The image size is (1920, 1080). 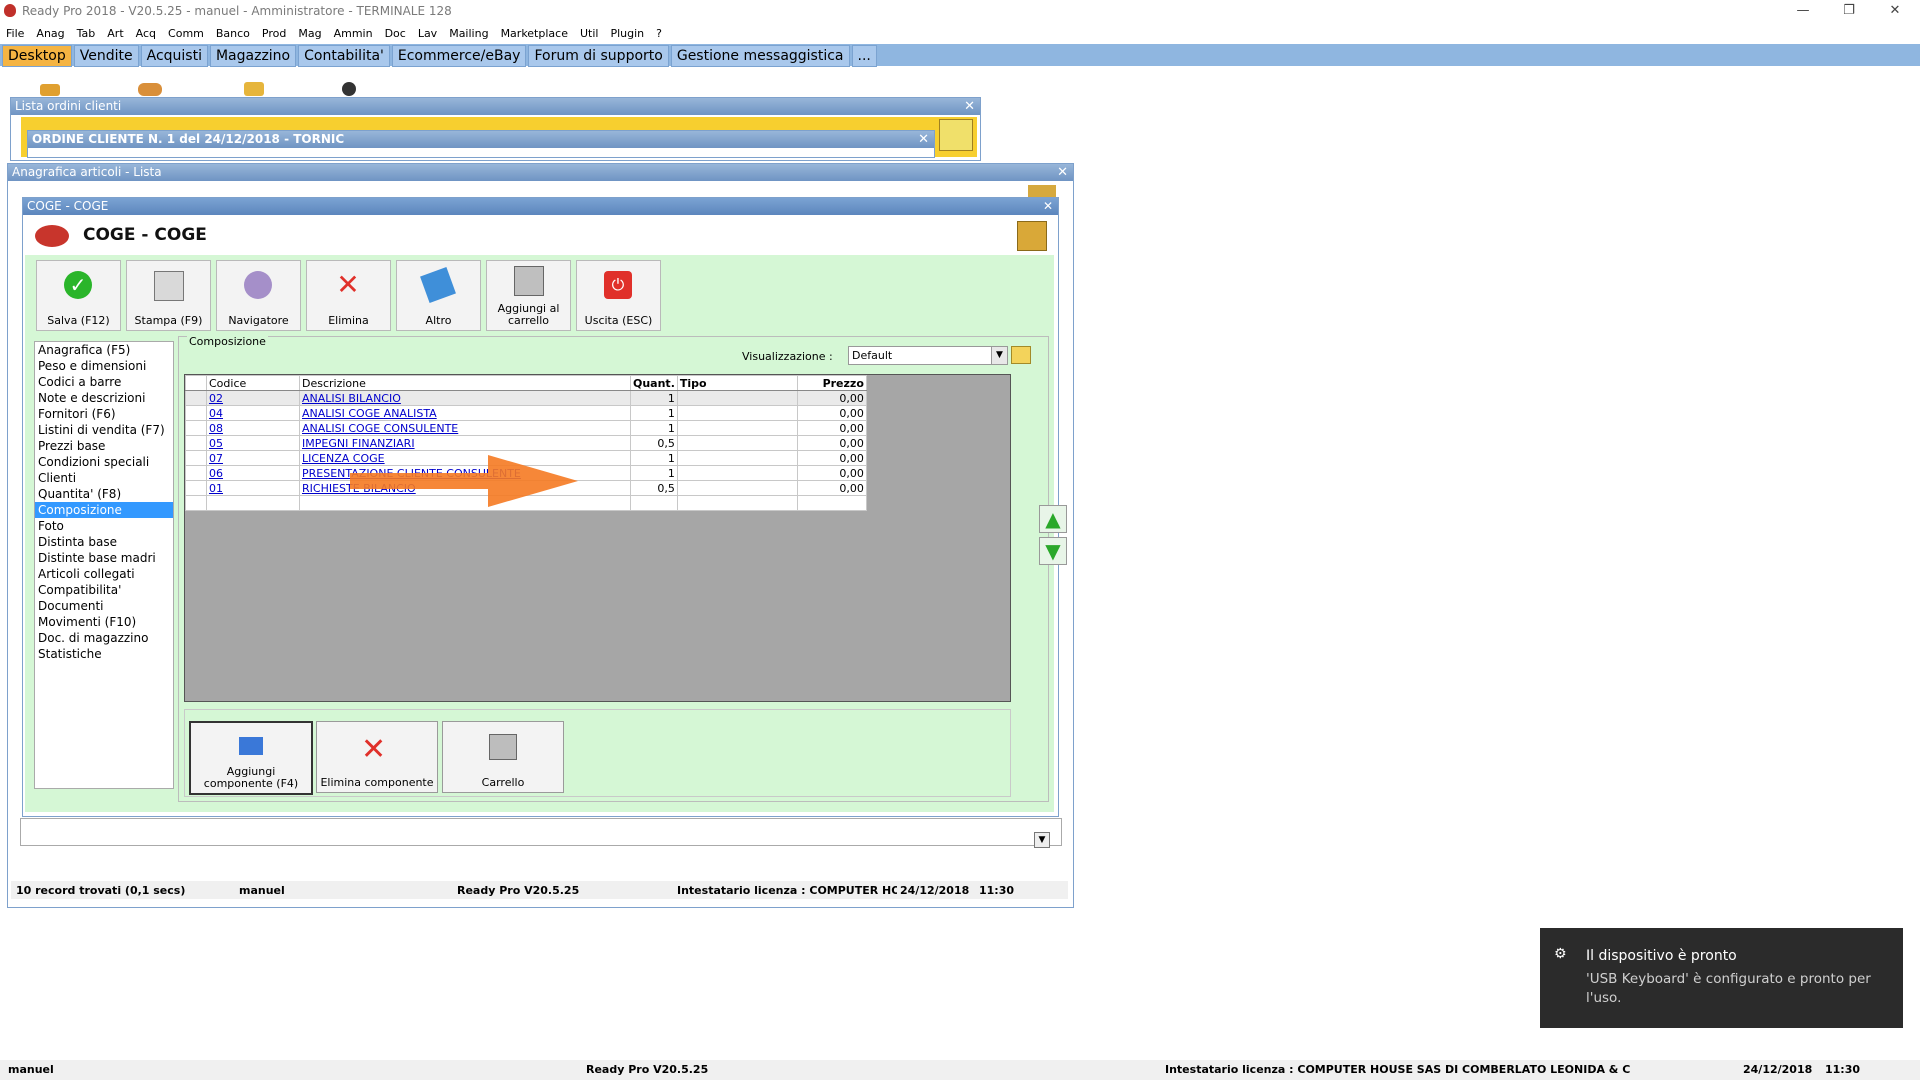 What do you see at coordinates (233, 34) in the screenshot?
I see `menu-banco: Banco` at bounding box center [233, 34].